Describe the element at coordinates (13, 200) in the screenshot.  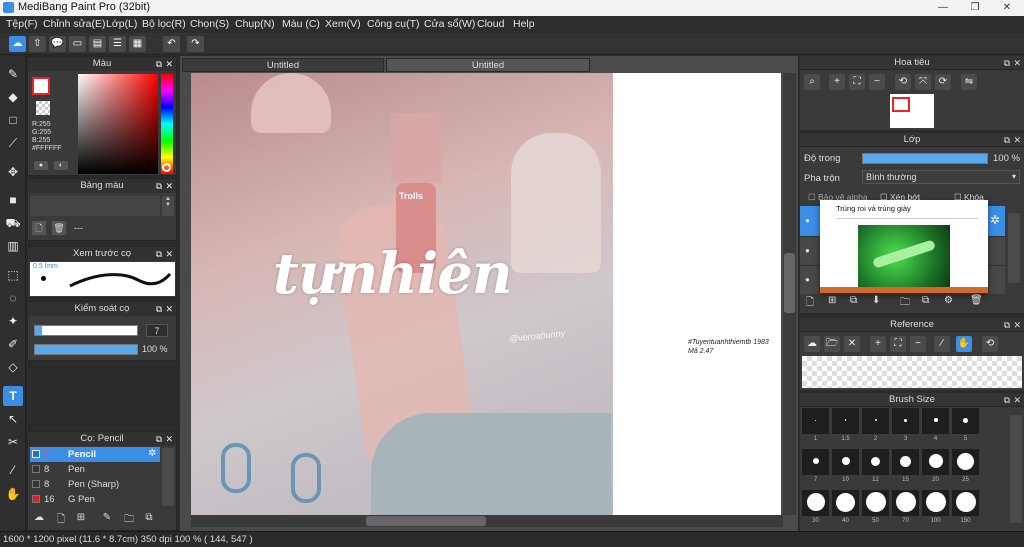
I see `fill-rect-tool-icon: ■` at that location.